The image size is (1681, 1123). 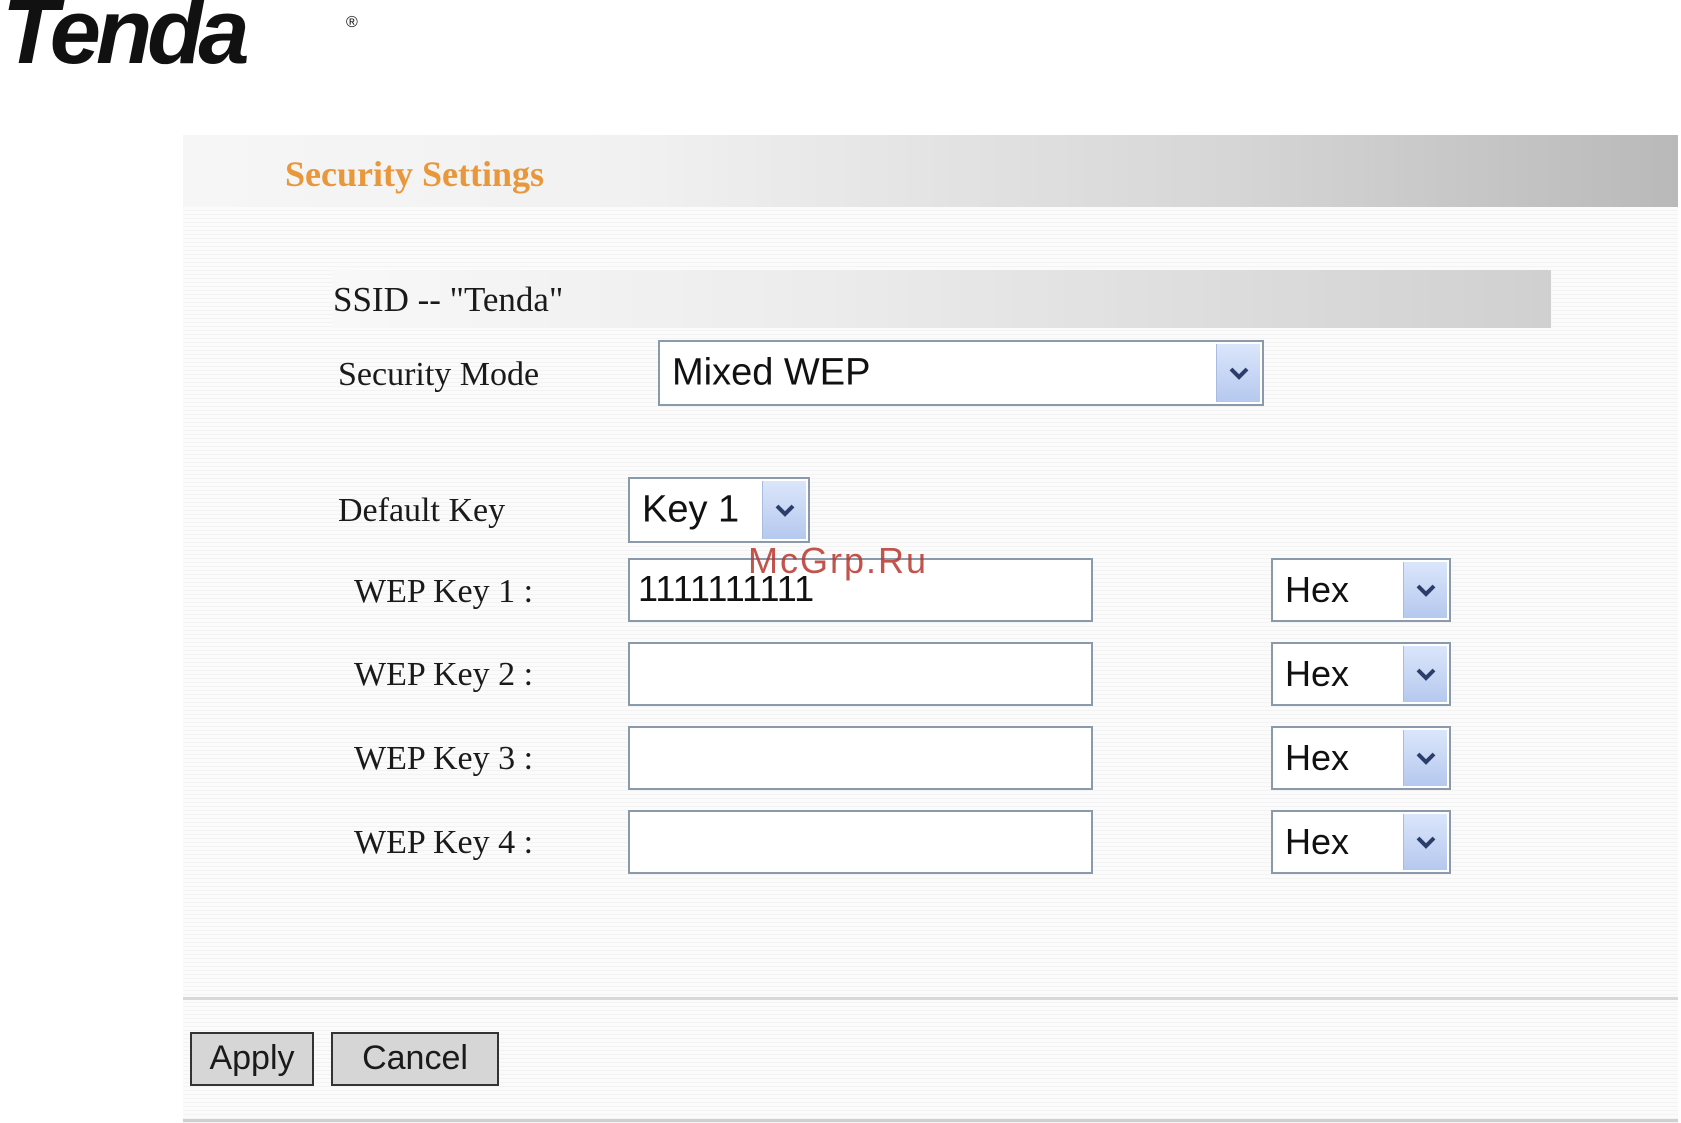 I want to click on cancel-button: Cancel, so click(x=415, y=1059).